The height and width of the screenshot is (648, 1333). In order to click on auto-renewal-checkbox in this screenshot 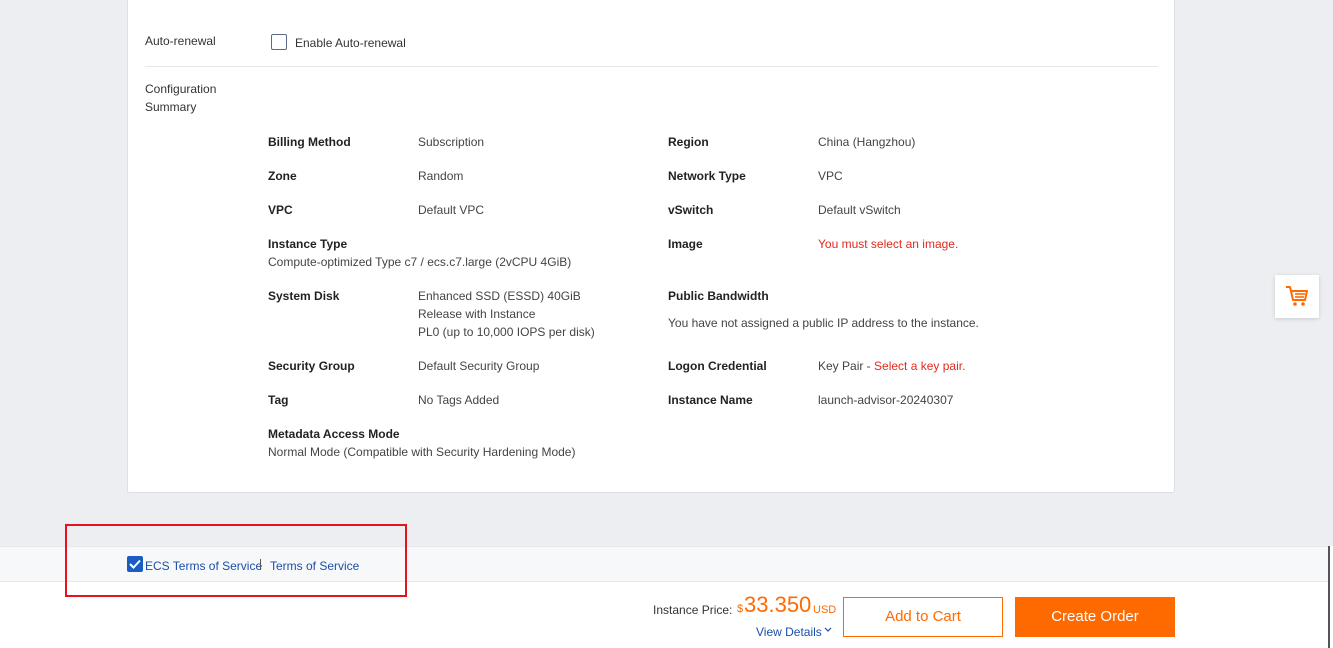, I will do `click(279, 42)`.